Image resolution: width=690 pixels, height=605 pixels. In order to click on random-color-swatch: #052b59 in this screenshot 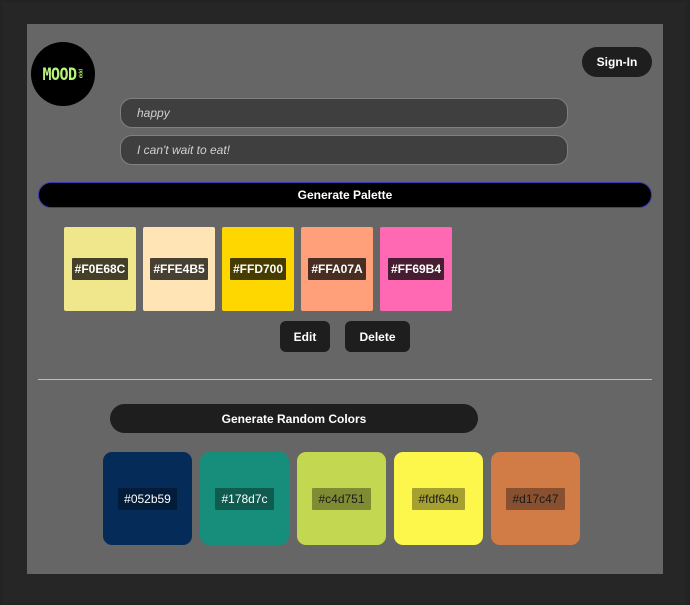, I will do `click(147, 498)`.